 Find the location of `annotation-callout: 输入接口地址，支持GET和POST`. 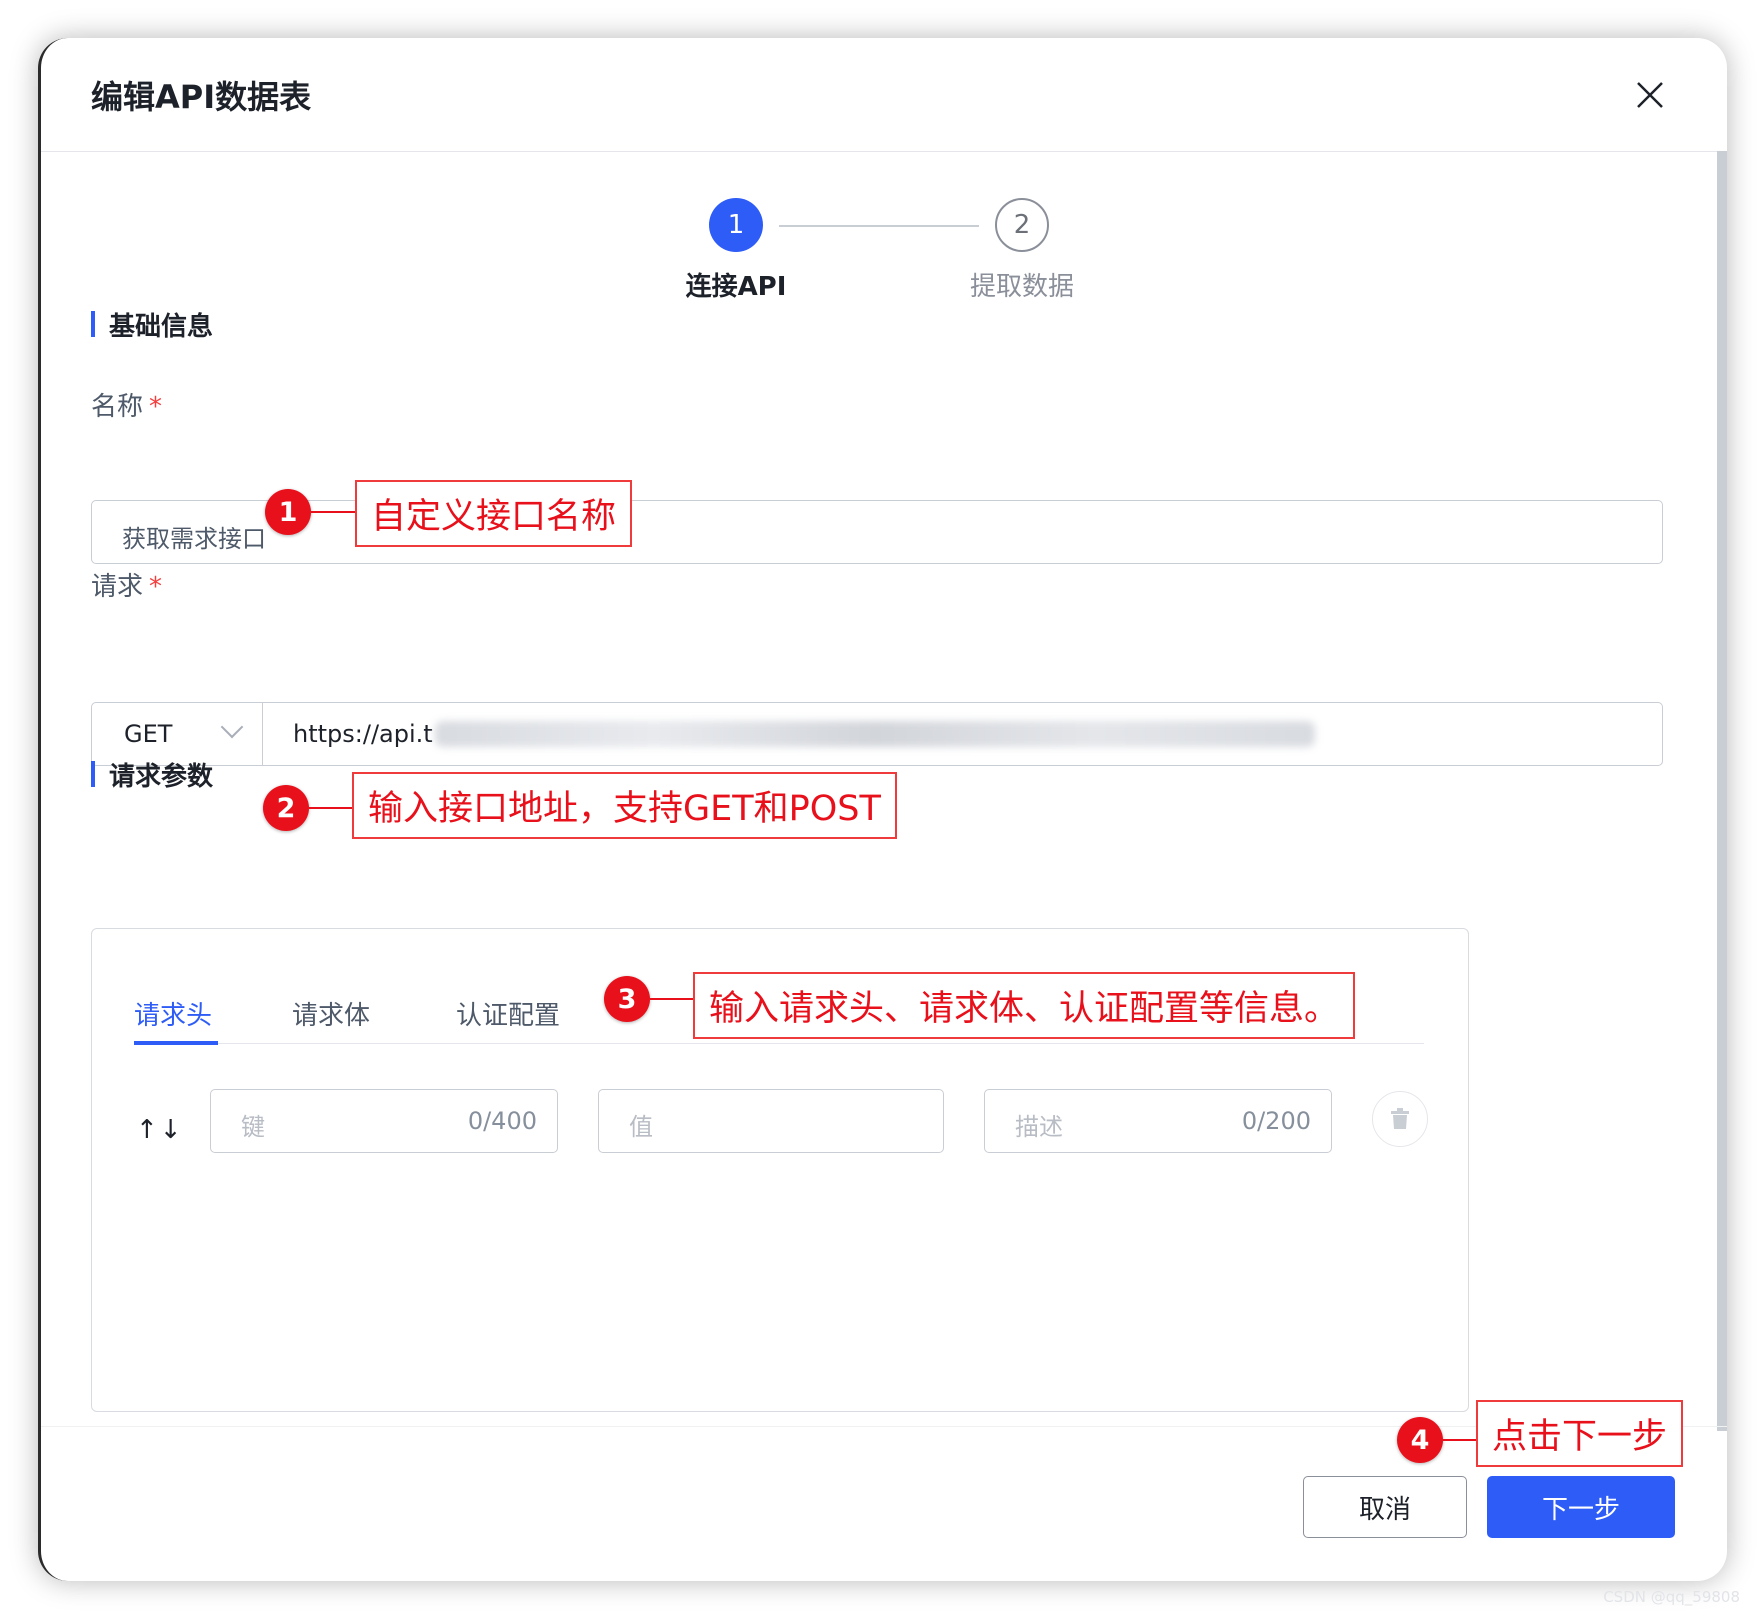

annotation-callout: 输入接口地址，支持GET和POST is located at coordinates (624, 805).